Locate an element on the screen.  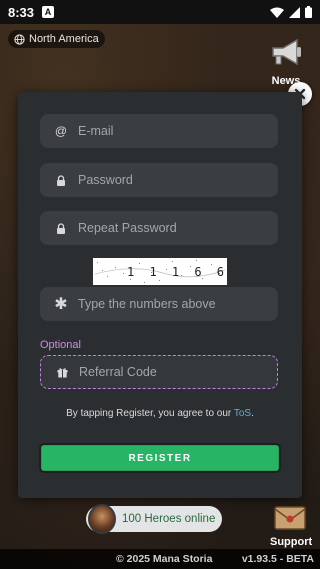
signal-icon is located at coordinates (294, 12).